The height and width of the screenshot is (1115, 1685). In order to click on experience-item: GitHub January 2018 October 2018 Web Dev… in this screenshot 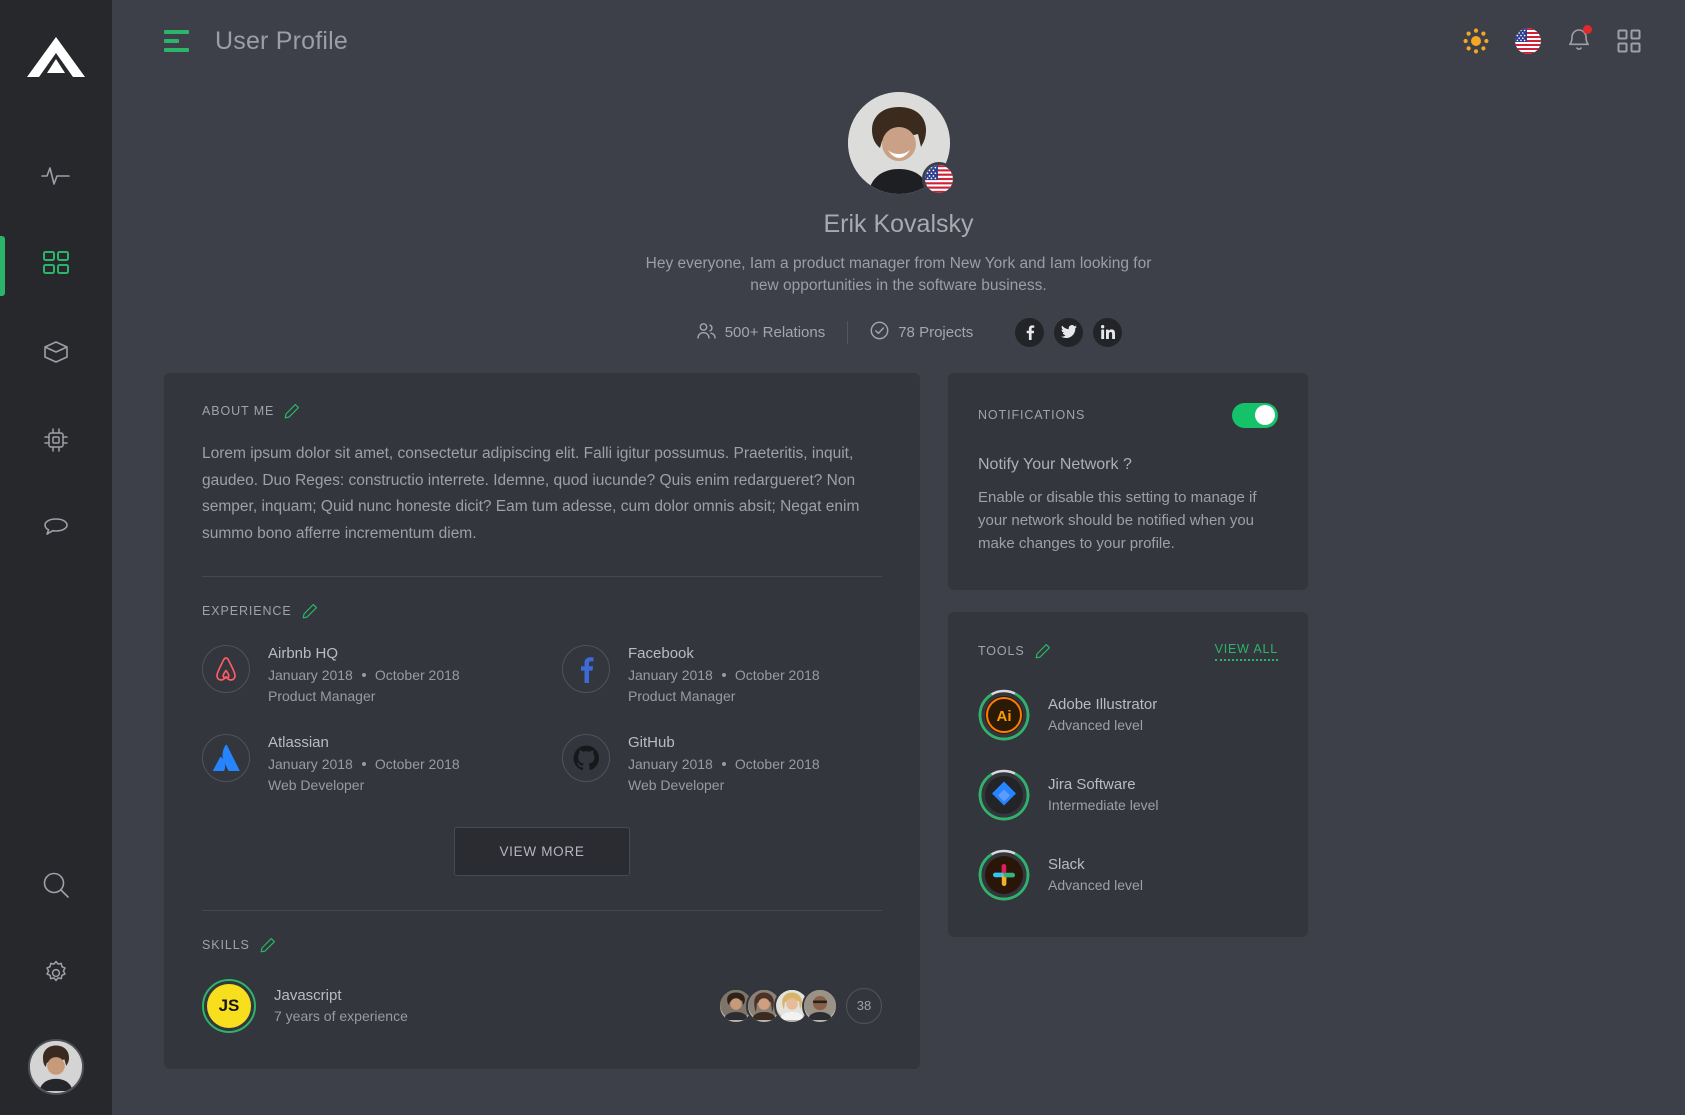, I will do `click(722, 763)`.